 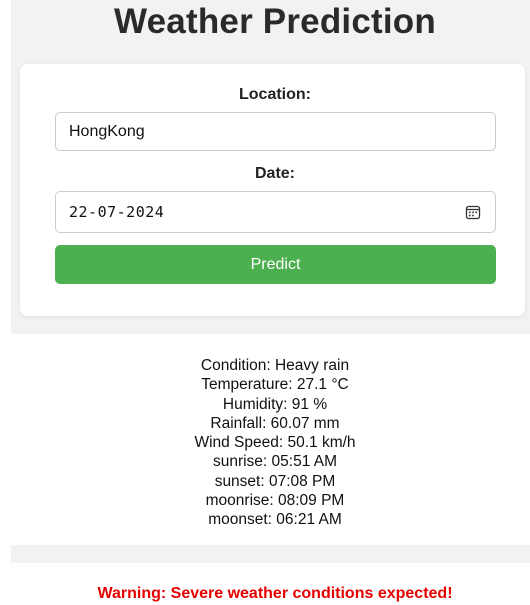 I want to click on location-label: Location:, so click(x=275, y=94).